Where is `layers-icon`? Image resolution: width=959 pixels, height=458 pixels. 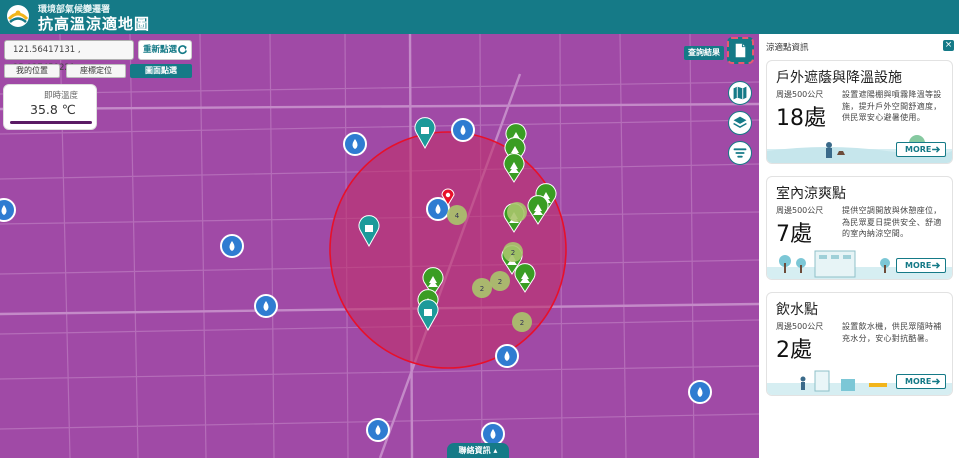 layers-icon is located at coordinates (740, 122).